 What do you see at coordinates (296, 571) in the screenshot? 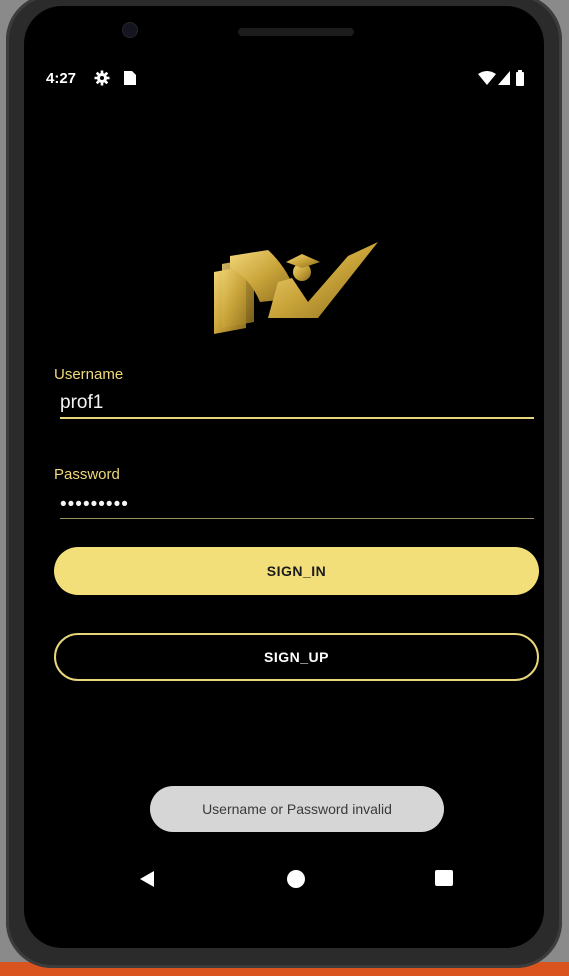
I see `sign-in-button: SIGN_IN` at bounding box center [296, 571].